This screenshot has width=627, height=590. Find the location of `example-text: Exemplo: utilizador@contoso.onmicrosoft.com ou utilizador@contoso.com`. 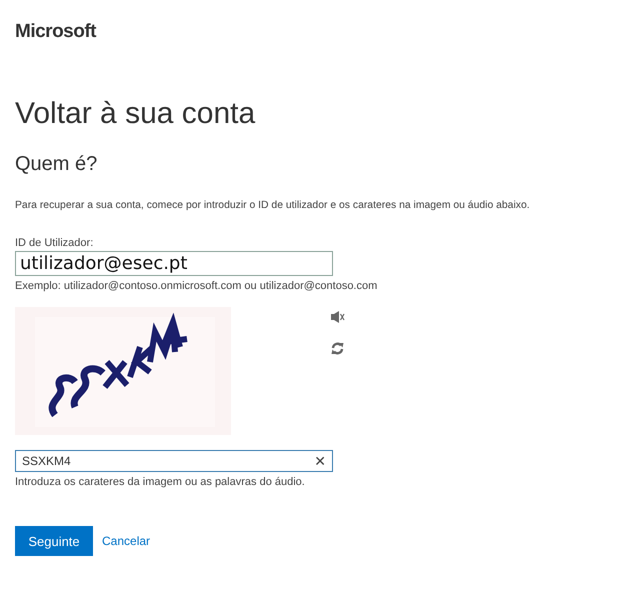

example-text: Exemplo: utilizador@contoso.onmicrosoft.com ou utilizador@contoso.com is located at coordinates (196, 286).